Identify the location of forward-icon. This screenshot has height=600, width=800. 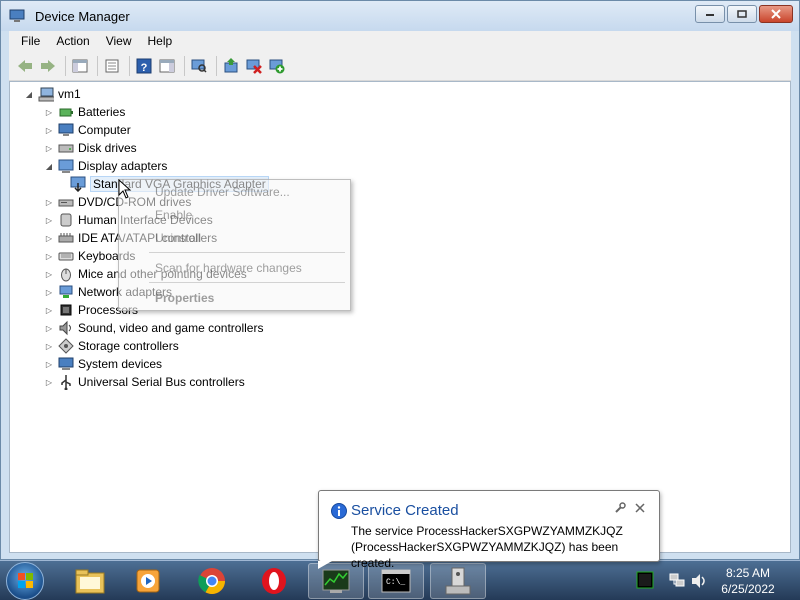
(48, 66).